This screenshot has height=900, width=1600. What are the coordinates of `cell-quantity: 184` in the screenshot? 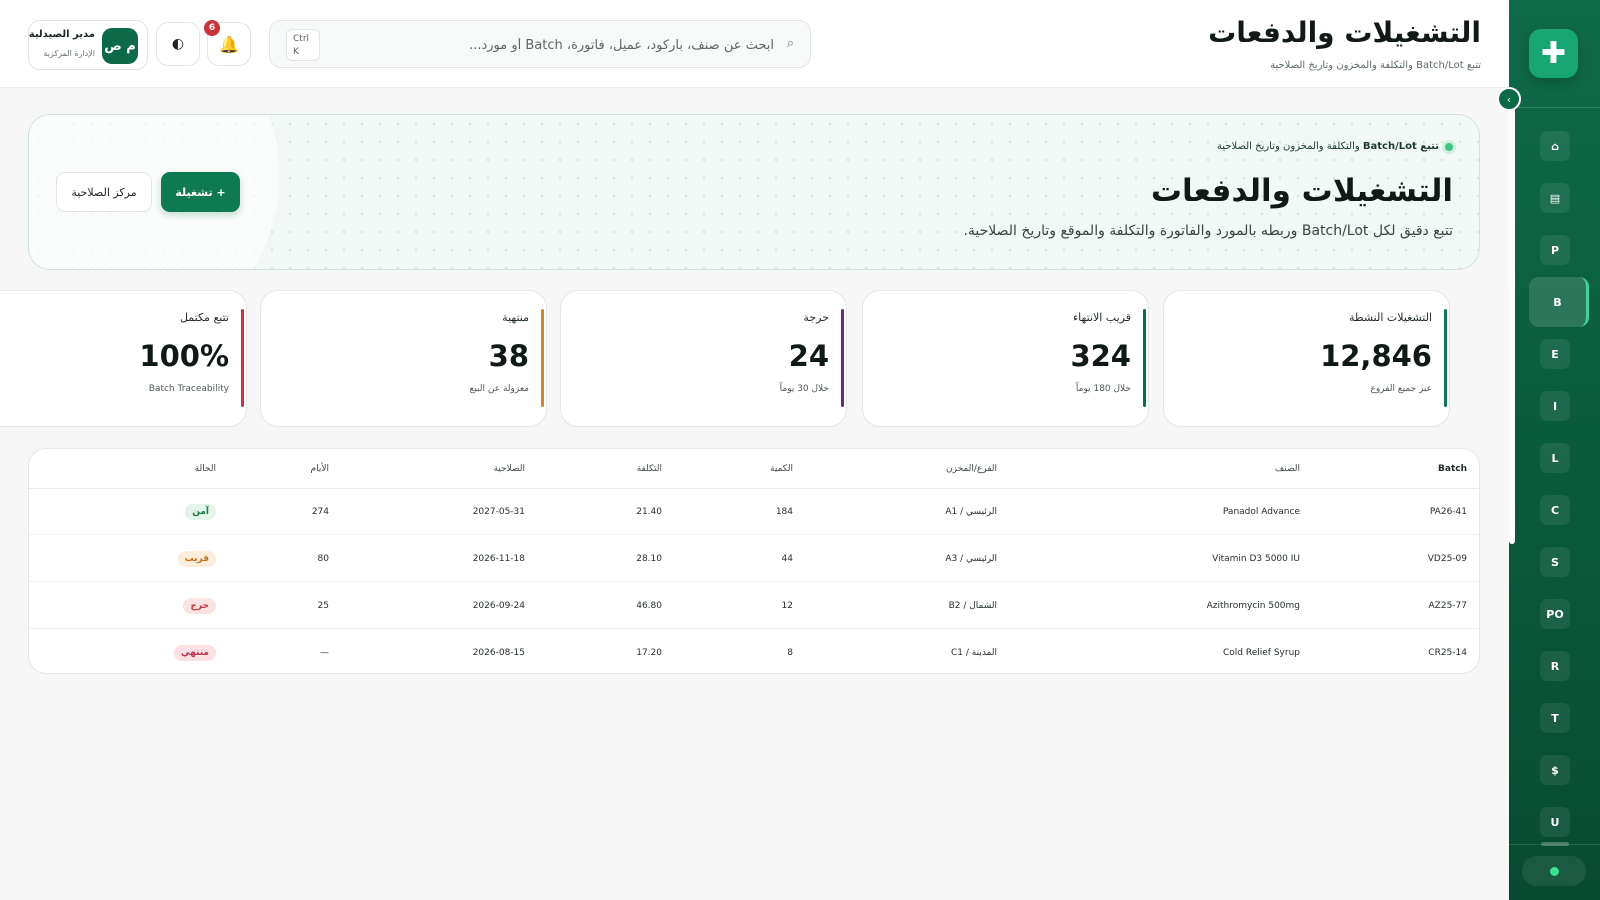 It's located at (784, 511).